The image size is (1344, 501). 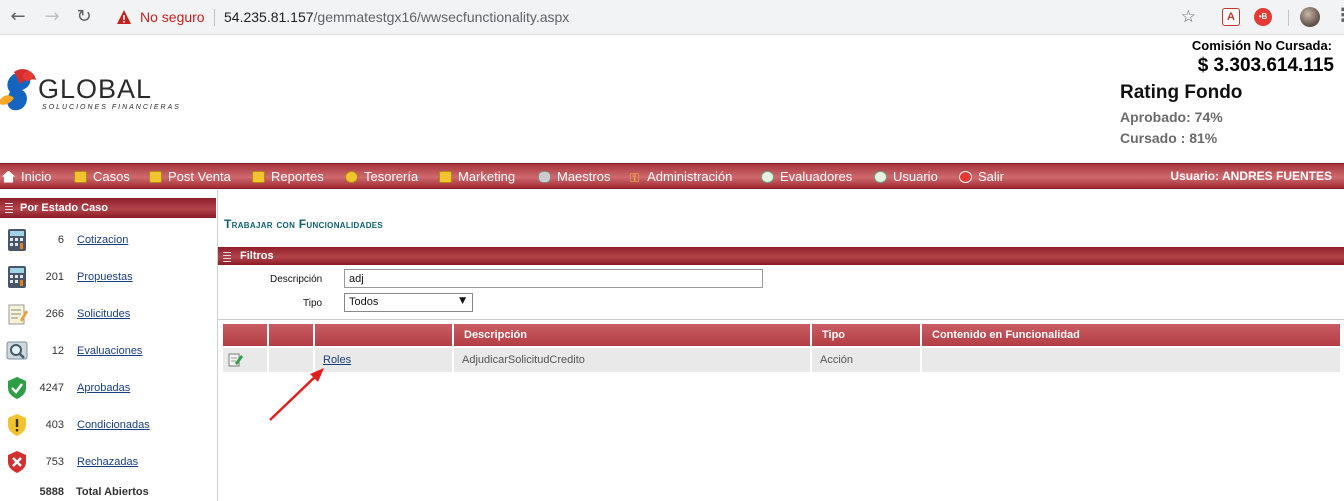 What do you see at coordinates (1251, 176) in the screenshot?
I see `current-user-label: Usuario: ANDRES FUENTES` at bounding box center [1251, 176].